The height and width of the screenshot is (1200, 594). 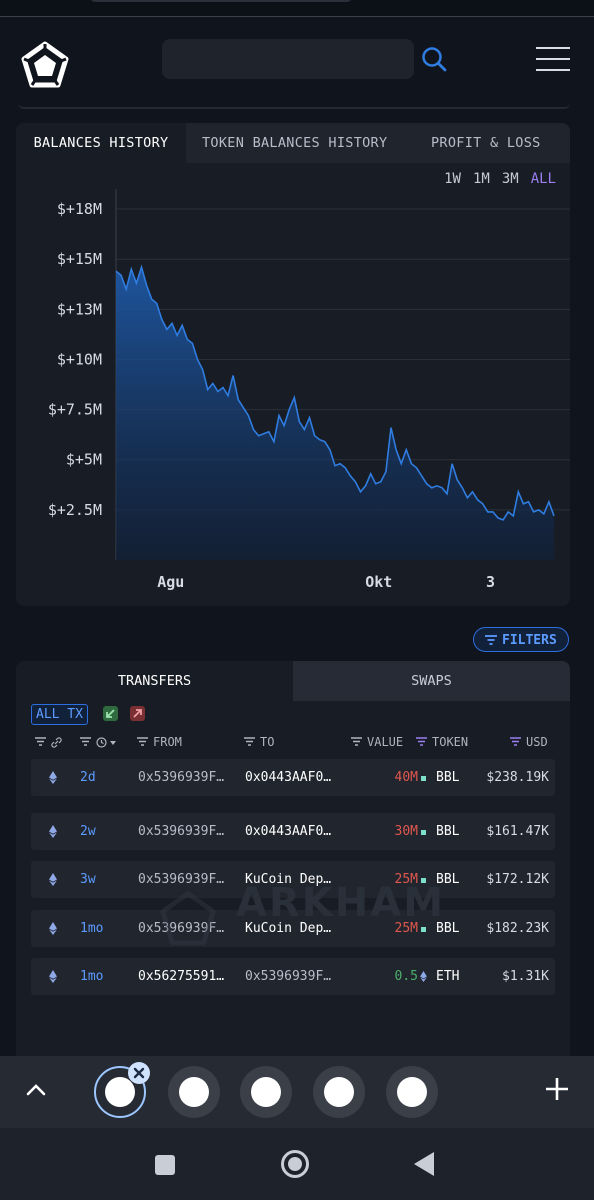 What do you see at coordinates (259, 742) in the screenshot?
I see `to-column-header: TO` at bounding box center [259, 742].